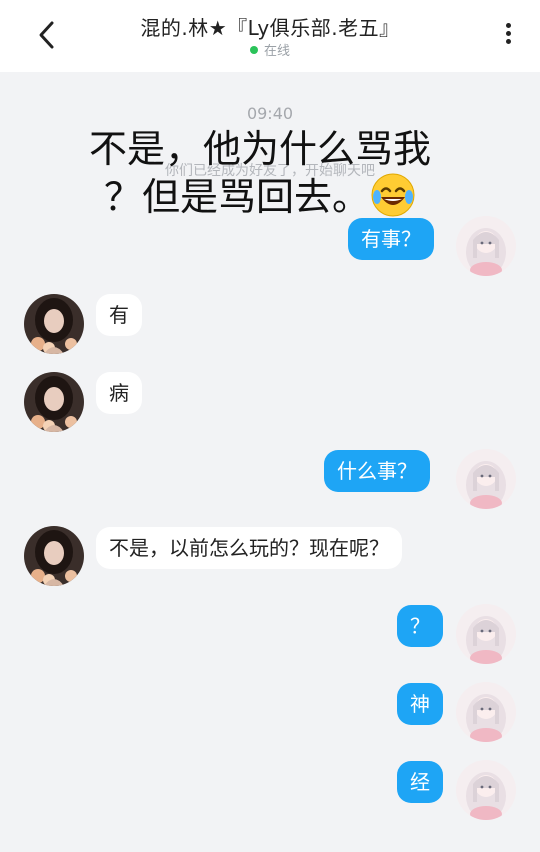 The height and width of the screenshot is (852, 540). I want to click on message-bubble-incoming: 不是，以前怎么玩的？现在呢？, so click(249, 548).